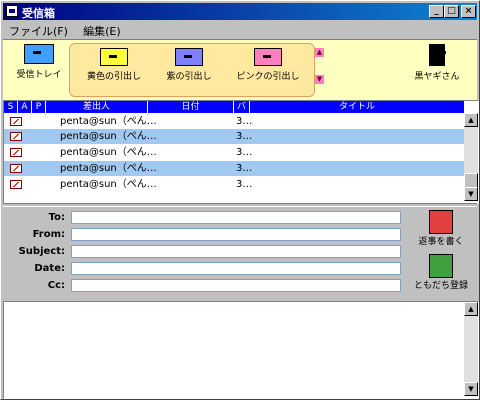  Describe the element at coordinates (56, 285) in the screenshot. I see `cc-label: Cc:` at that location.